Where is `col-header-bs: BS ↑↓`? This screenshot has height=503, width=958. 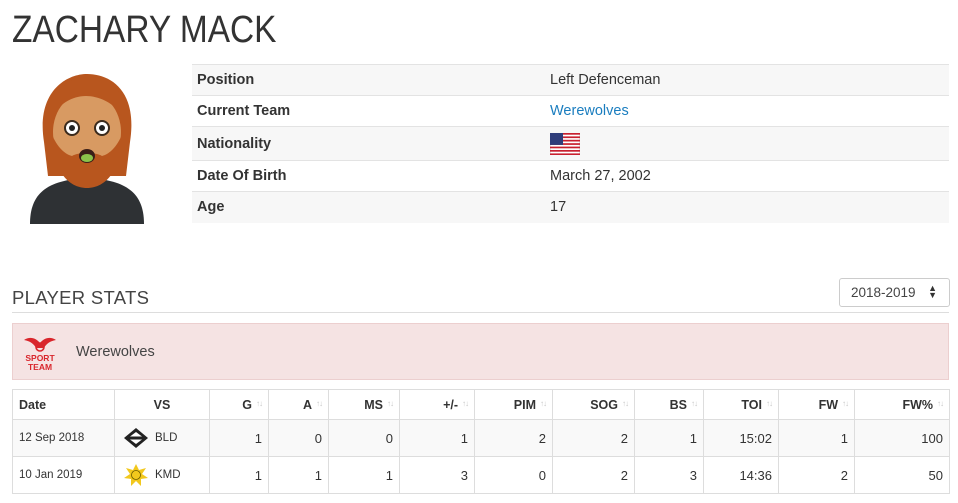
col-header-bs: BS ↑↓ is located at coordinates (669, 404).